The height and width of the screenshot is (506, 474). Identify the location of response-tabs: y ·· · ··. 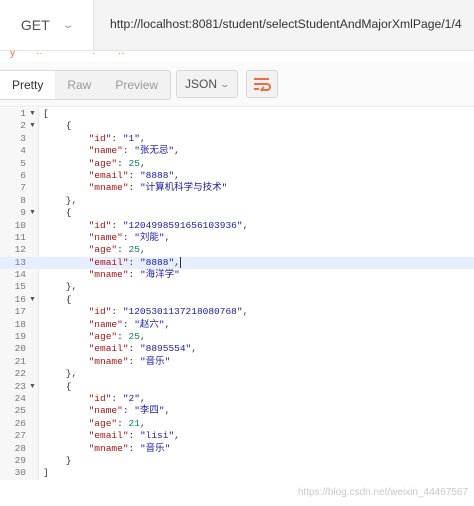
(237, 56).